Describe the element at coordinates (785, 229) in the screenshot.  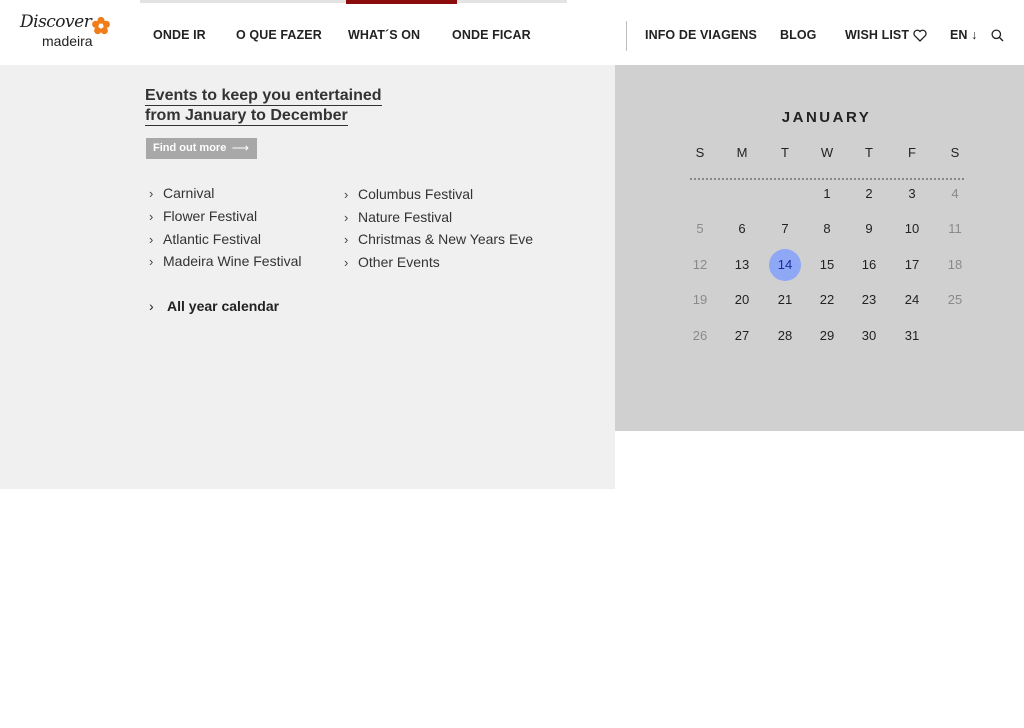
I see `calendar-day: 7` at that location.